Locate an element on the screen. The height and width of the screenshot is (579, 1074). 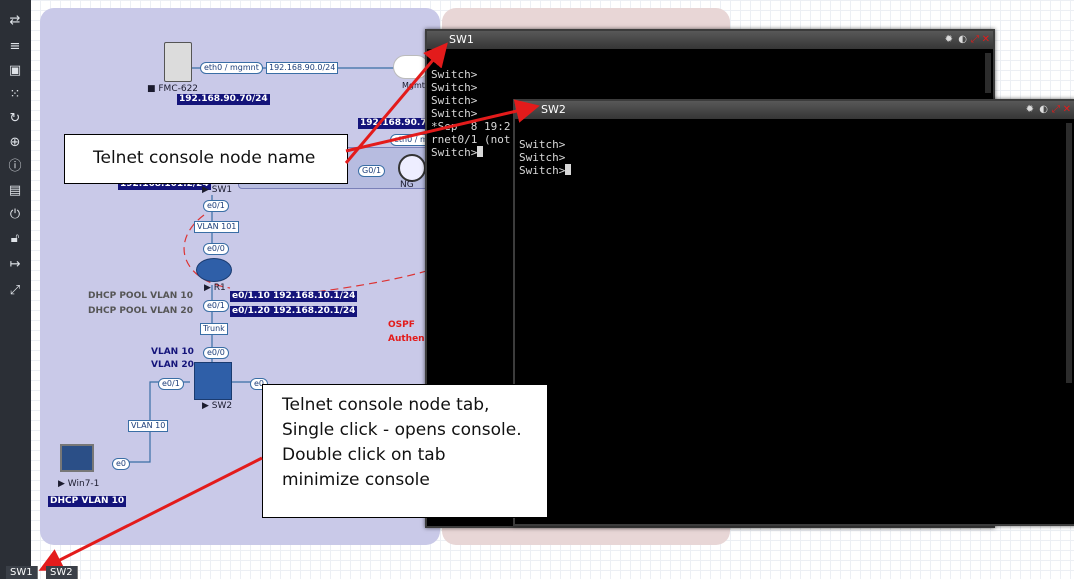
tab-sw2: SW2 is located at coordinates (62, 572).